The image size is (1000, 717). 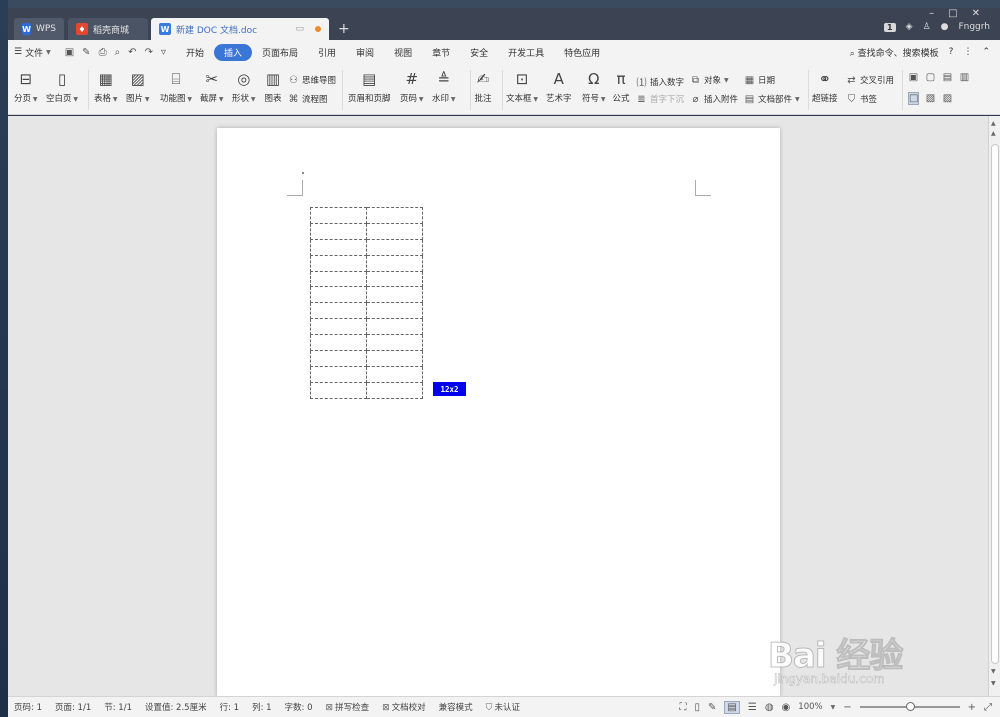 I want to click on attachment-button: ⌀ 插入附件, so click(x=714, y=99).